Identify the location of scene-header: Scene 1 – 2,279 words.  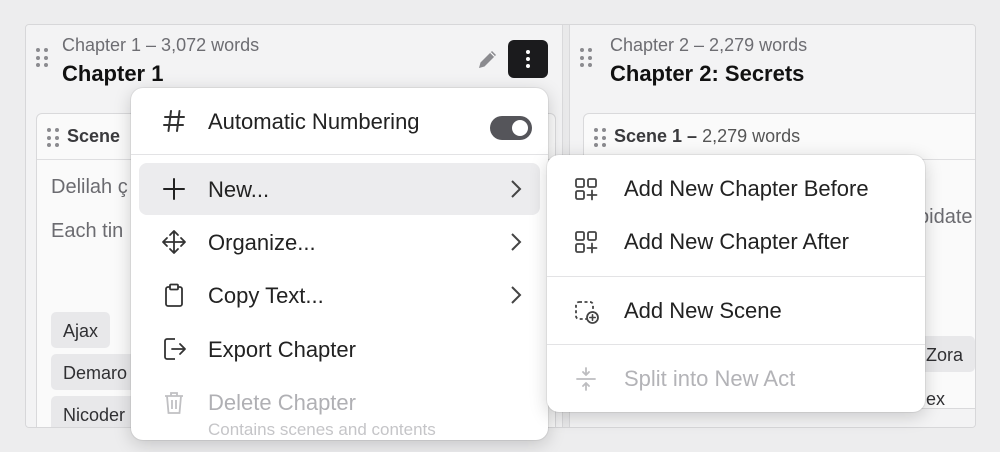
(779, 137).